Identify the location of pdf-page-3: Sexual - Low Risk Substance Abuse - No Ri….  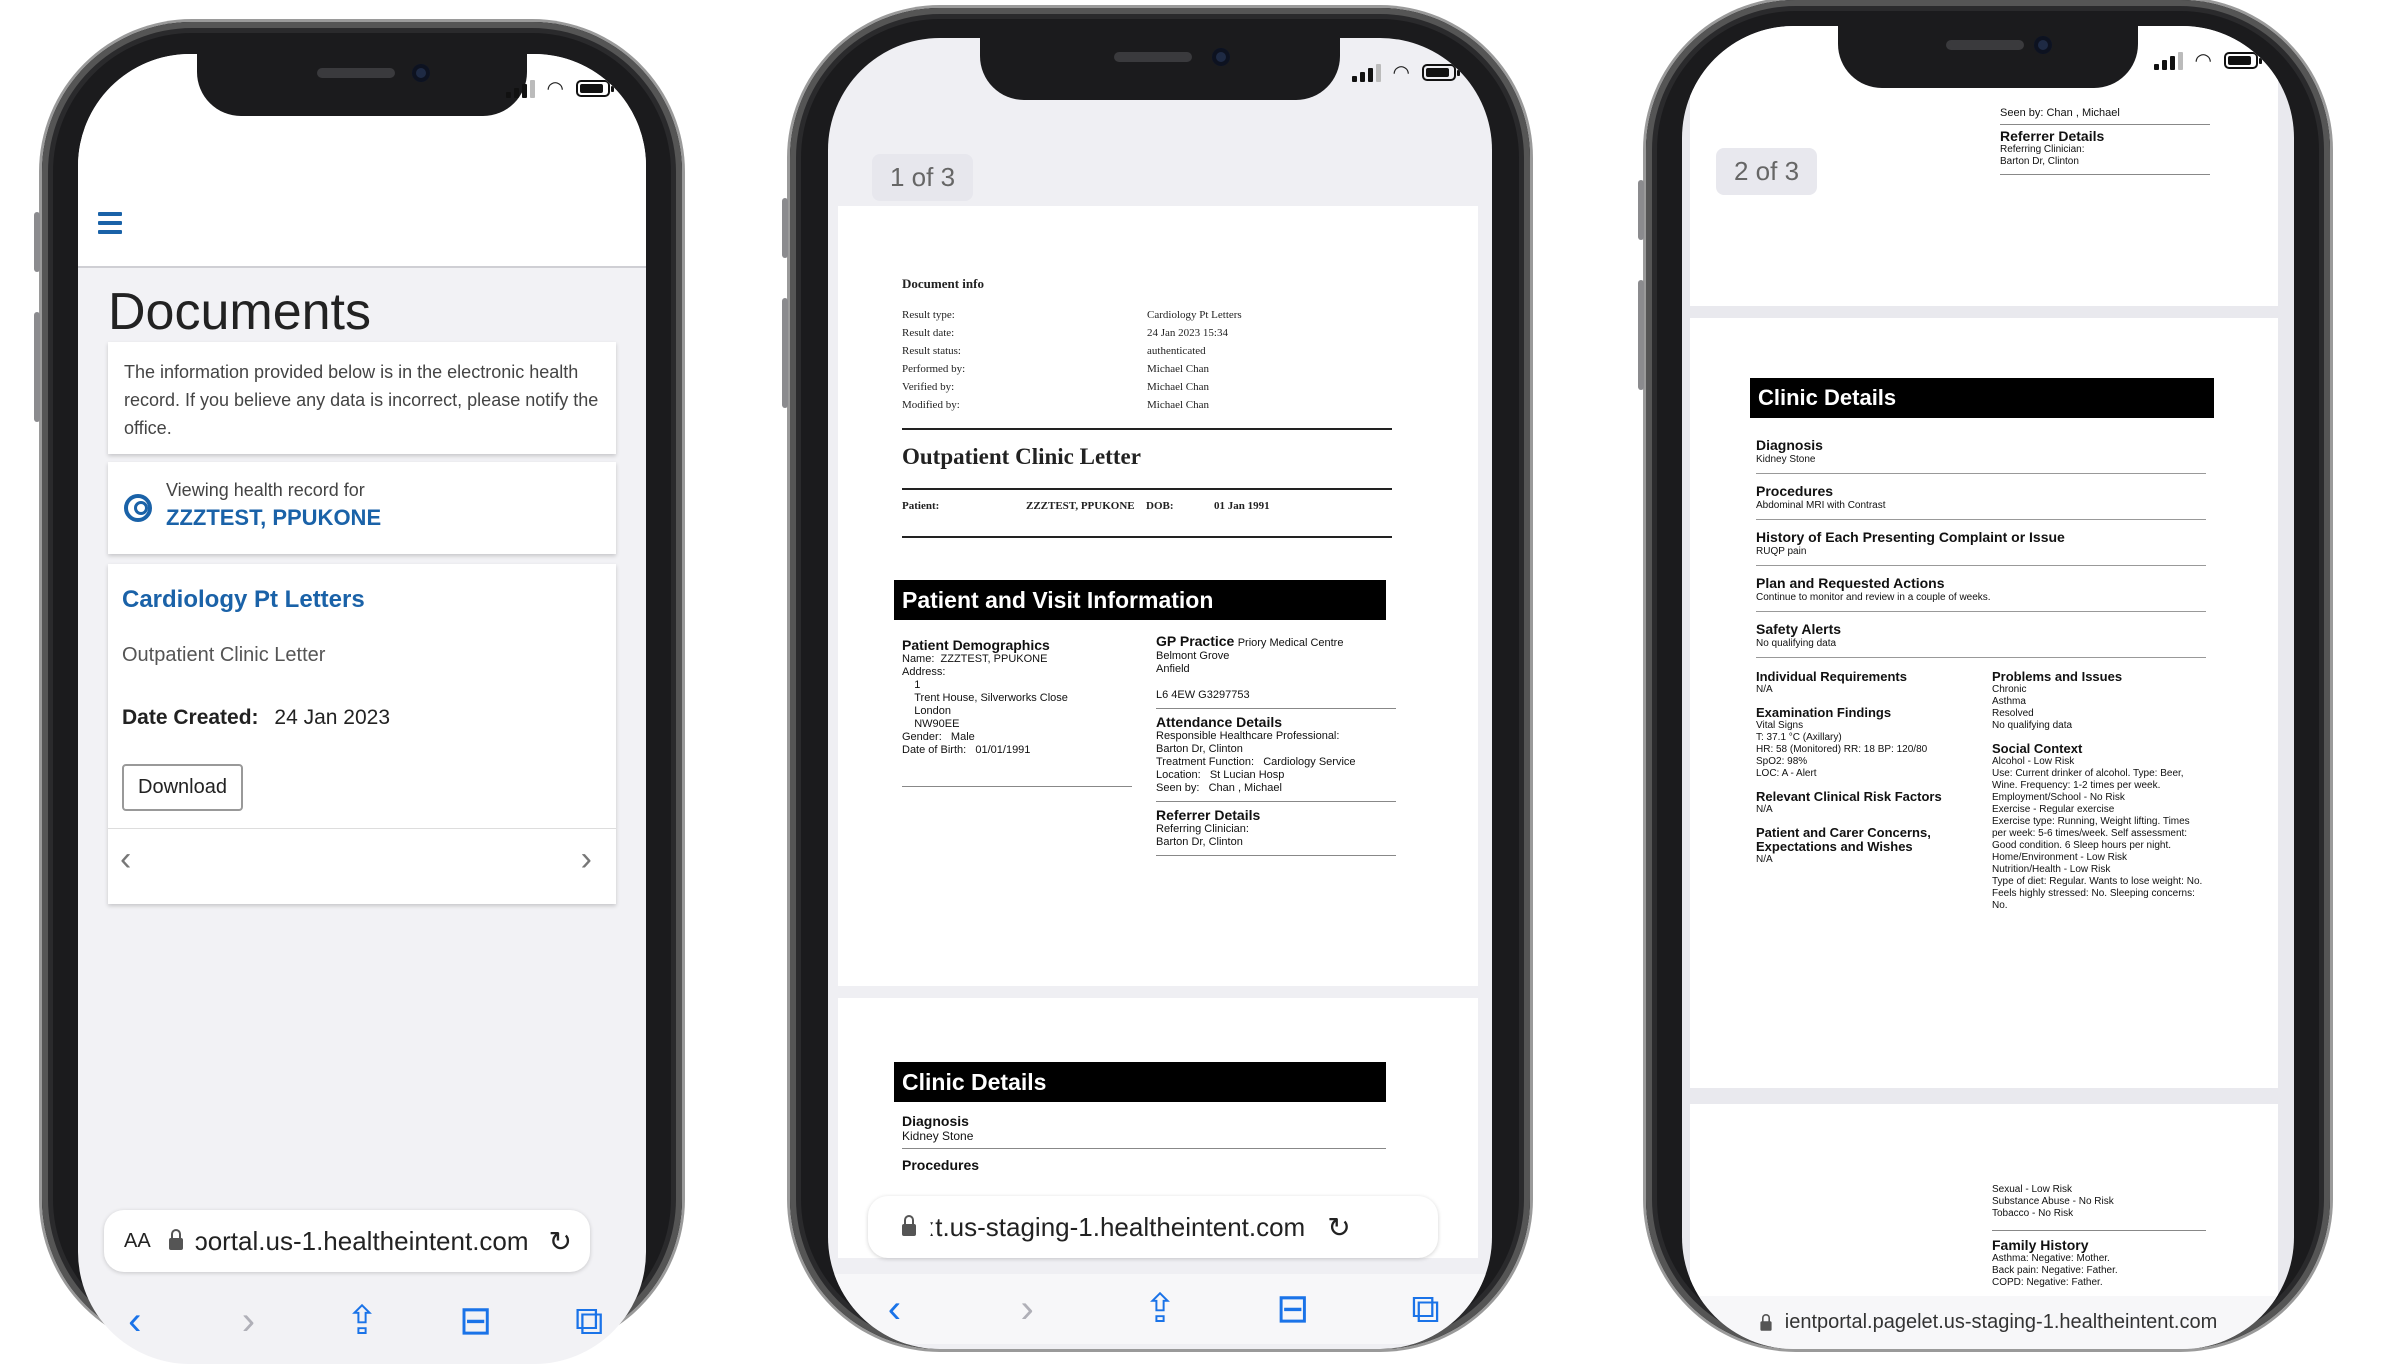
(1984, 1204).